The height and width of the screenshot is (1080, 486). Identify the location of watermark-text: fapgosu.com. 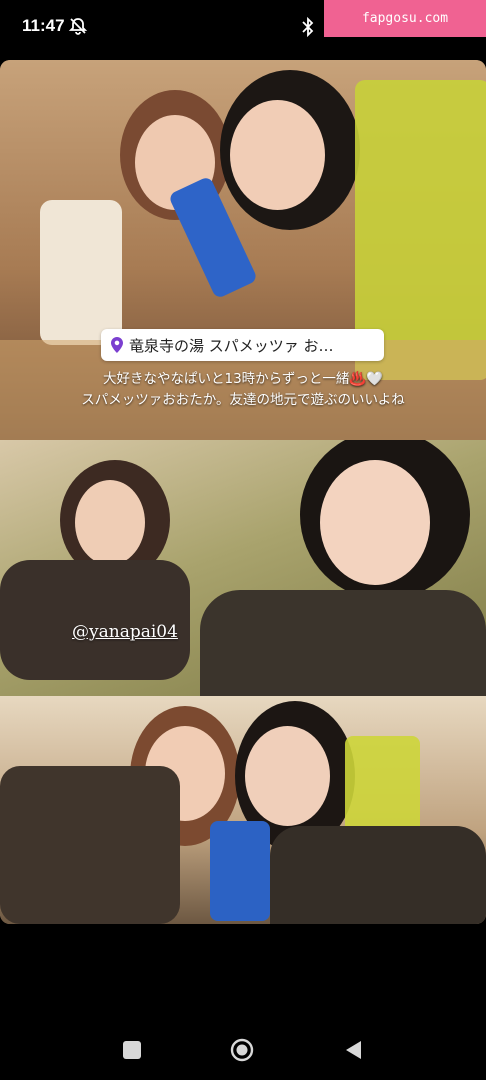
(405, 18).